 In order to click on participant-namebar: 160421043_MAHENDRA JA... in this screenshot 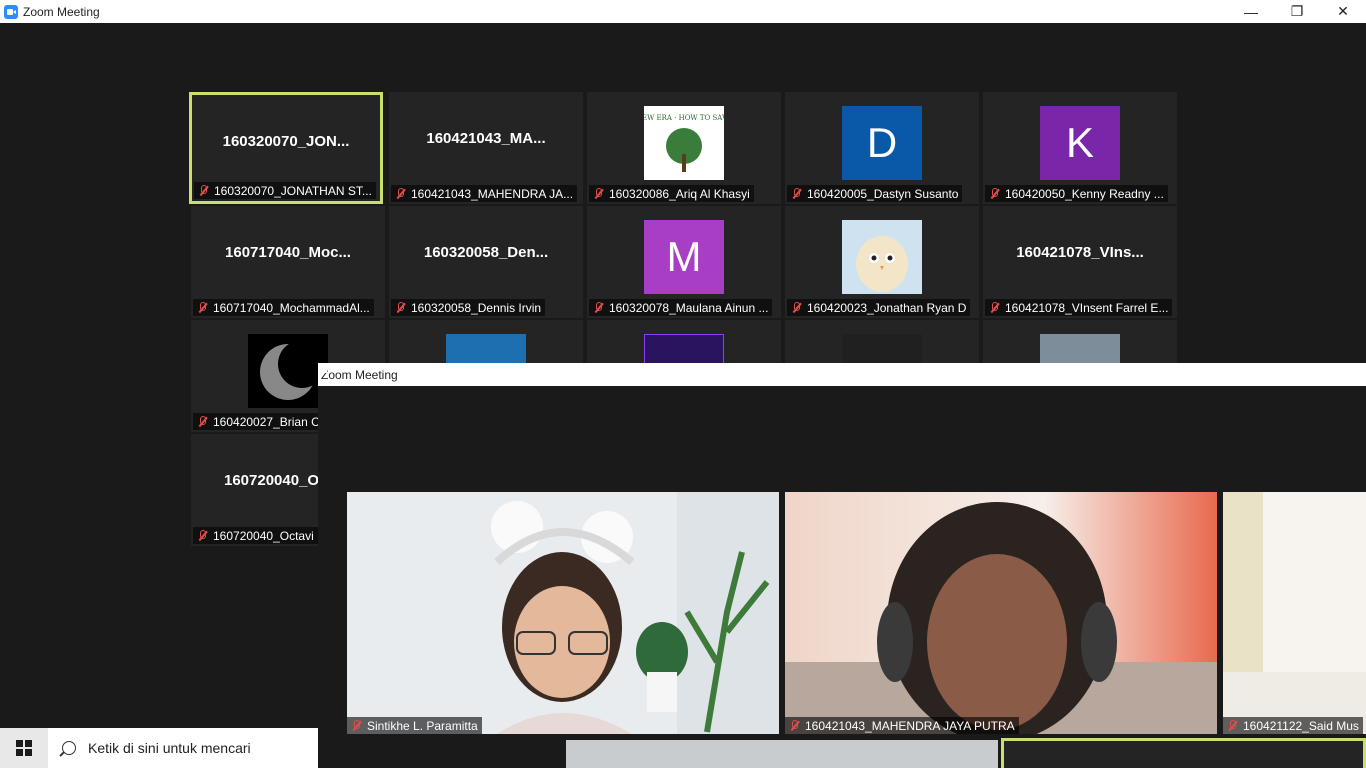, I will do `click(484, 193)`.